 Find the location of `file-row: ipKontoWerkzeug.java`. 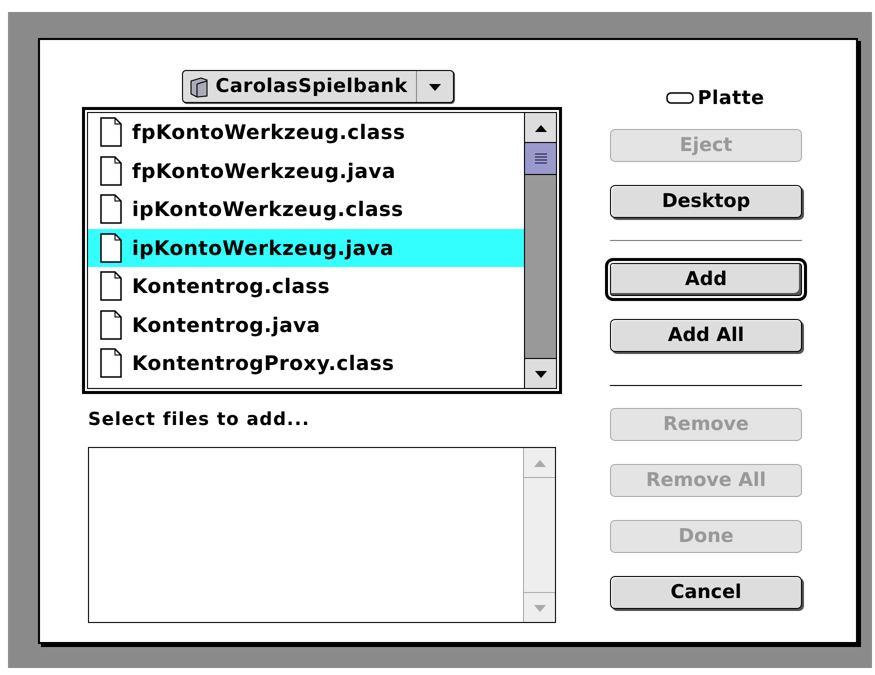

file-row: ipKontoWerkzeug.java is located at coordinates (306, 247).